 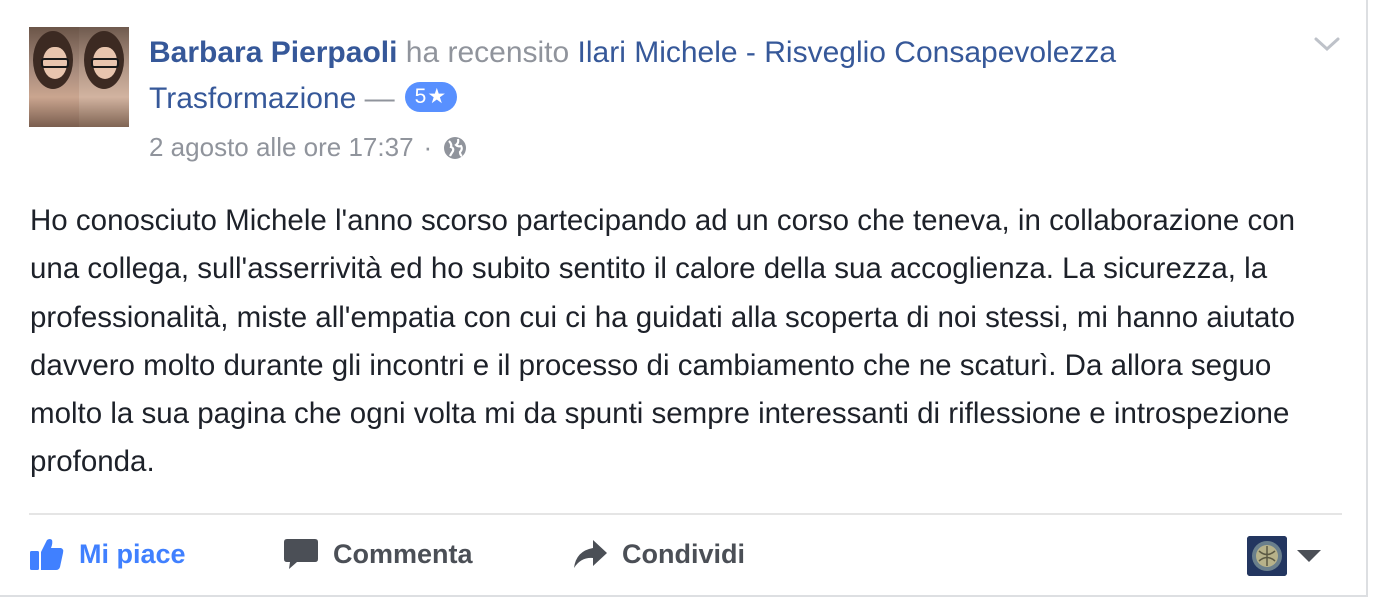 I want to click on post-meta: 2 agosto alle ore 17:37 ·, so click(x=308, y=147).